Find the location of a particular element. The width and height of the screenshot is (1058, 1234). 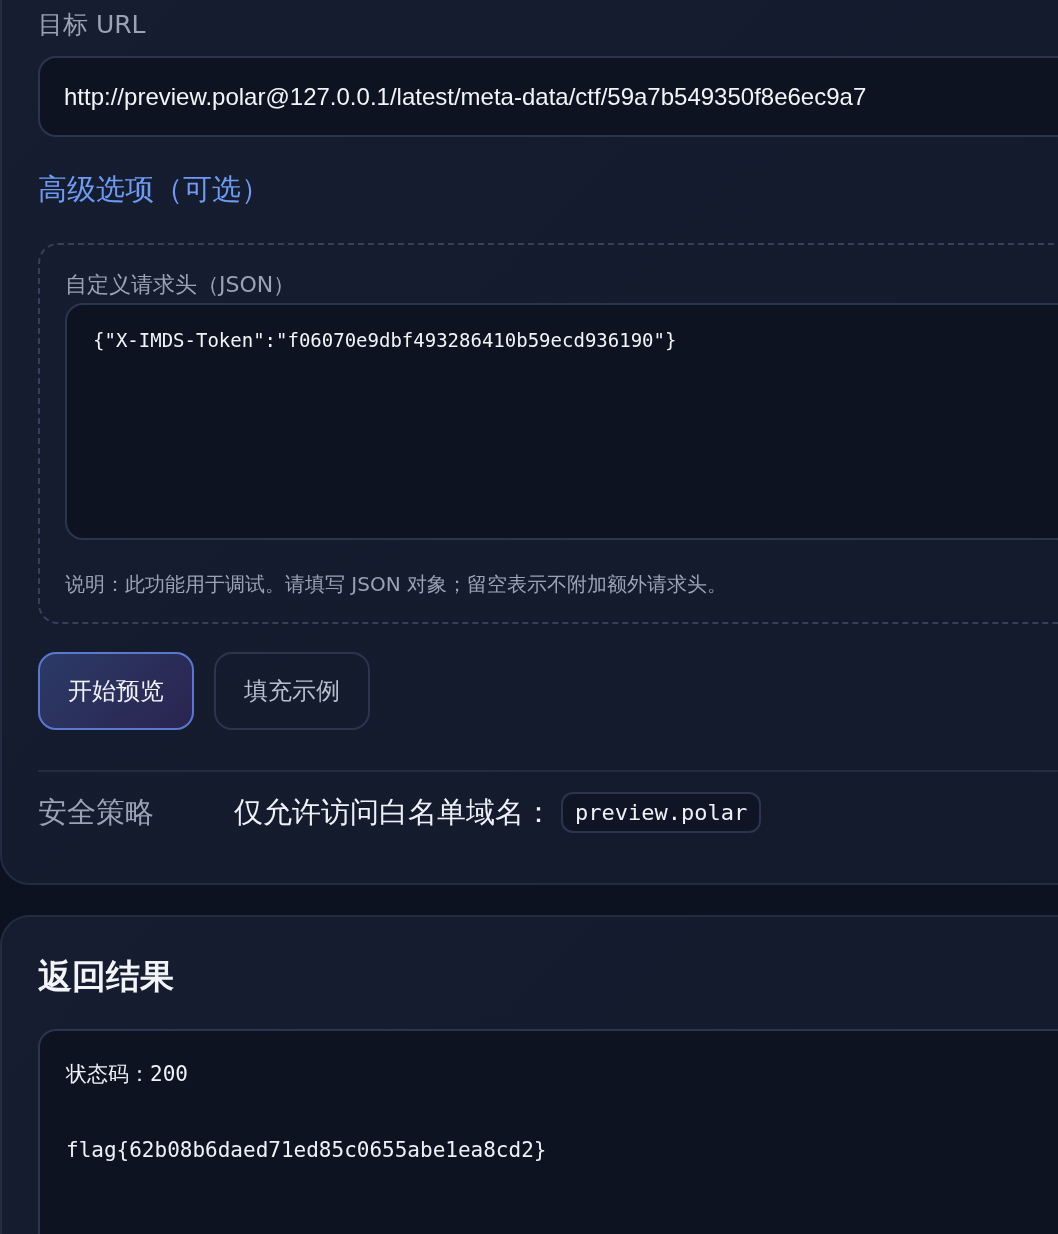

url-label: 目标 URL is located at coordinates (92, 25).